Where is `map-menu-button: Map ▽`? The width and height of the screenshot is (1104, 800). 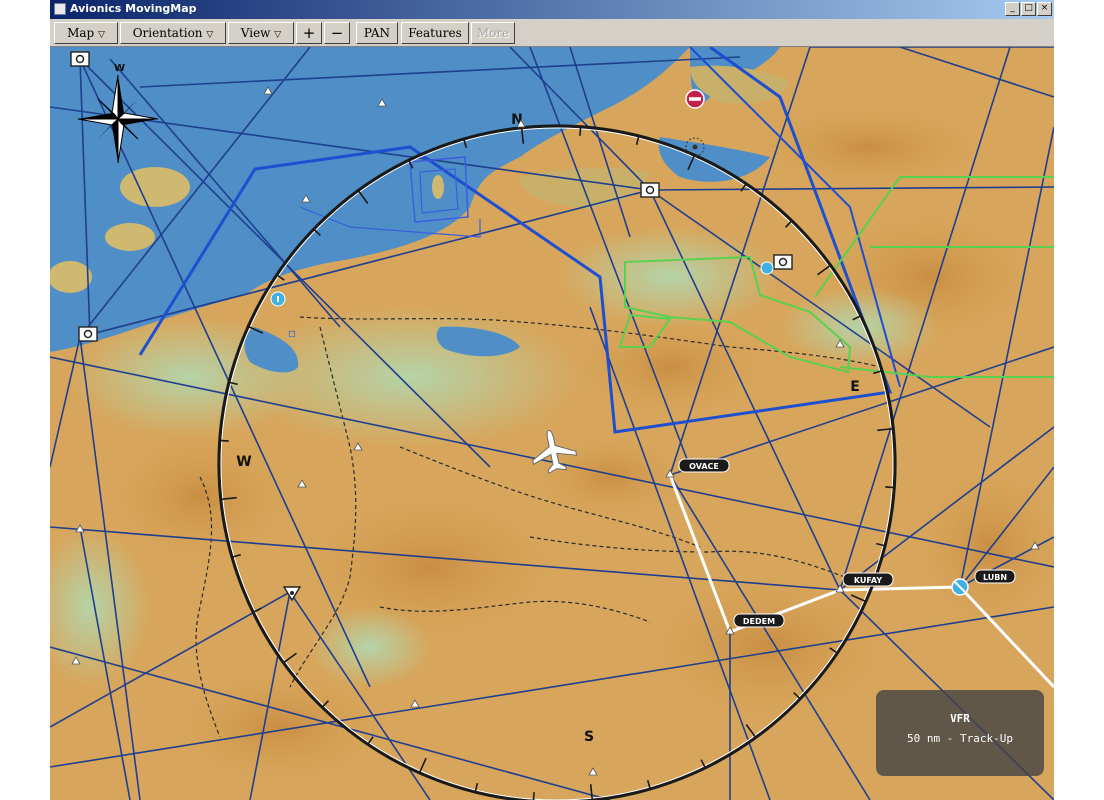
map-menu-button: Map ▽ is located at coordinates (86, 33).